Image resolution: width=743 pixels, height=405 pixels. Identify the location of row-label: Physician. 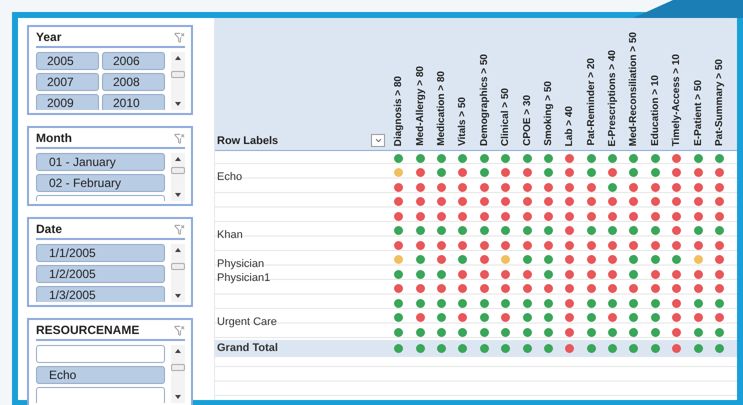
(240, 264).